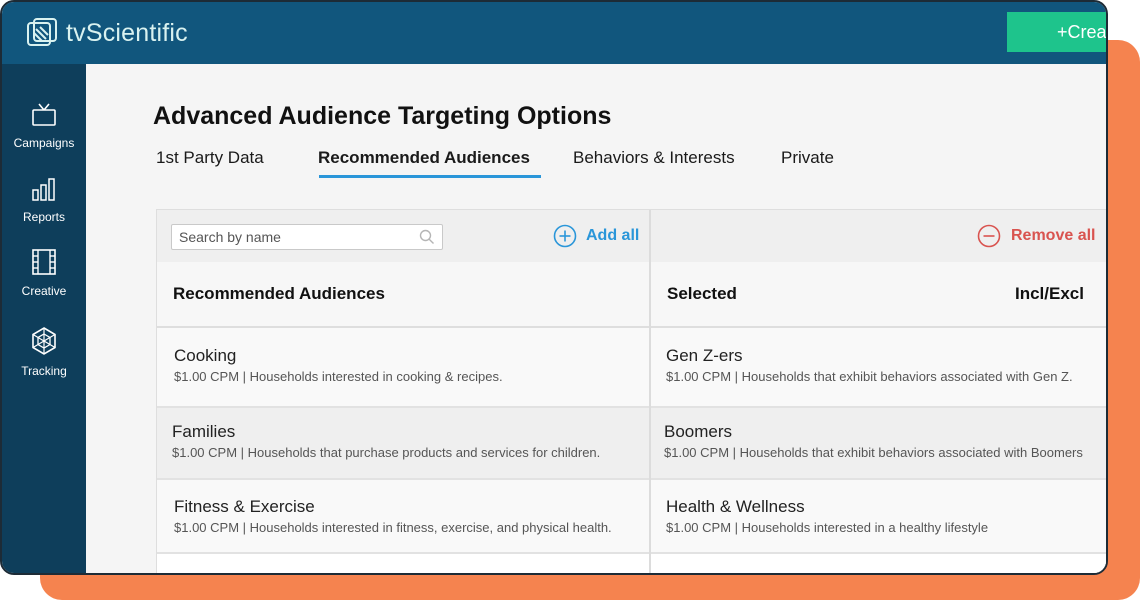  What do you see at coordinates (210, 158) in the screenshot?
I see `tab-1st-party-data: 1st Party Data` at bounding box center [210, 158].